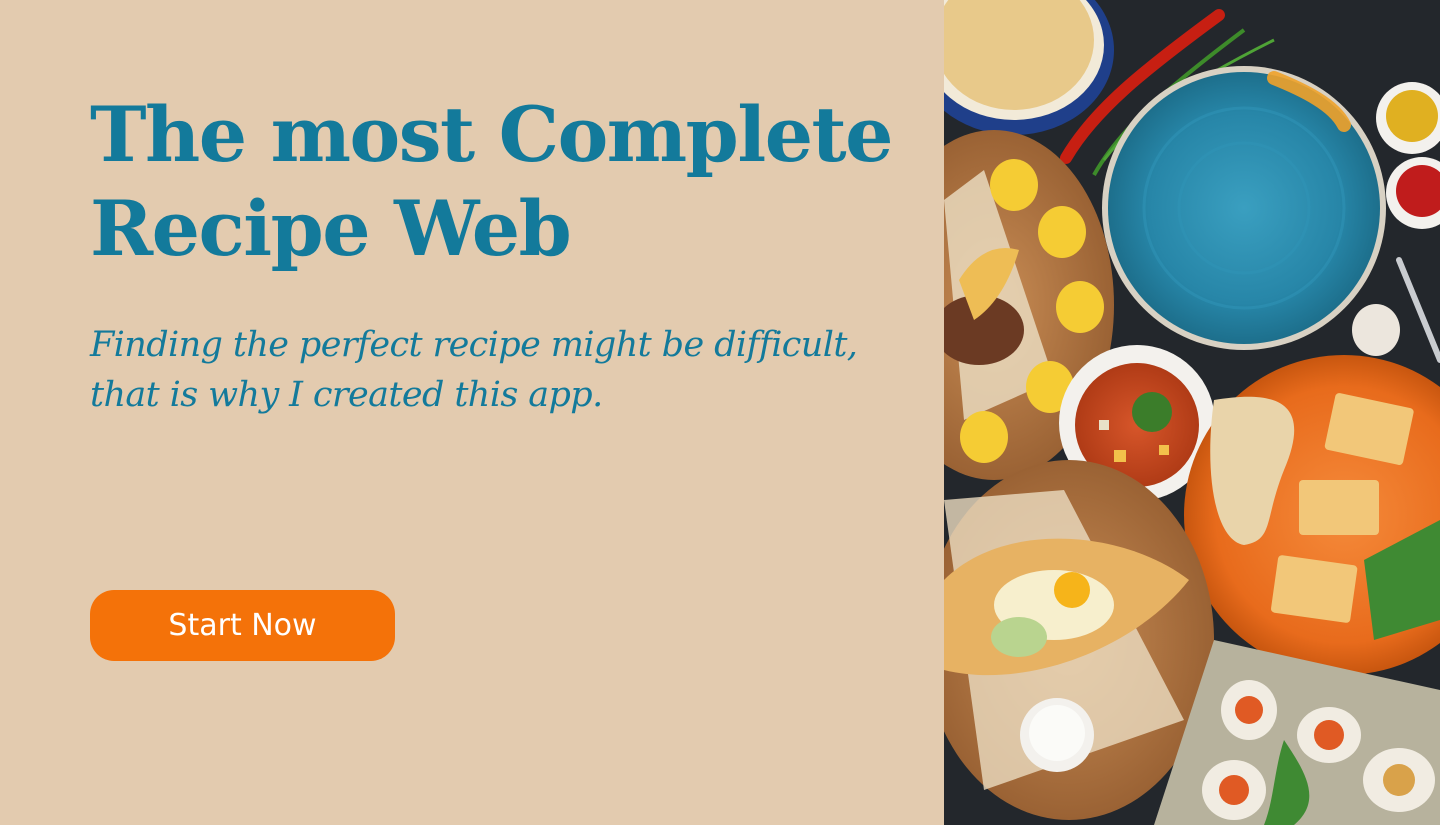 The height and width of the screenshot is (825, 1440). Describe the element at coordinates (492, 134) in the screenshot. I see `hero-title-line-1: The most Complete` at that location.